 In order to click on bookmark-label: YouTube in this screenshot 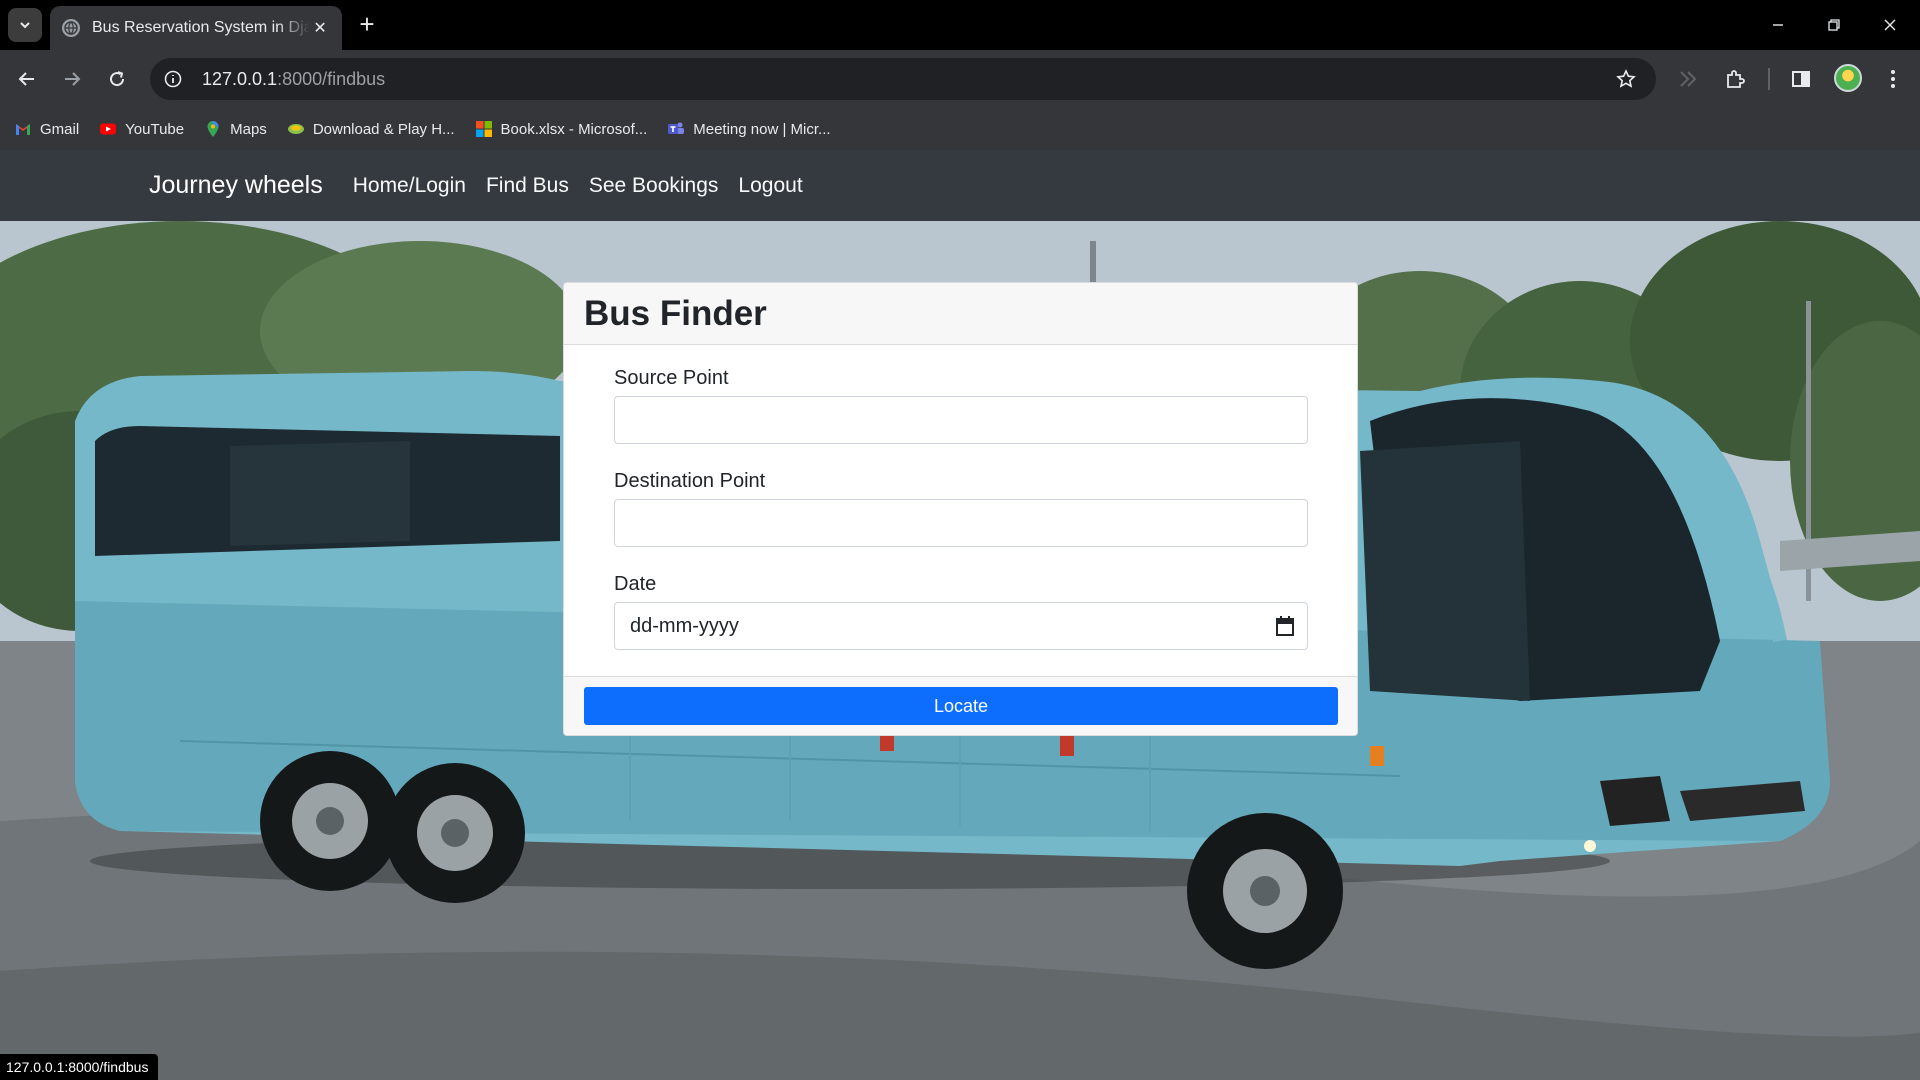, I will do `click(155, 129)`.